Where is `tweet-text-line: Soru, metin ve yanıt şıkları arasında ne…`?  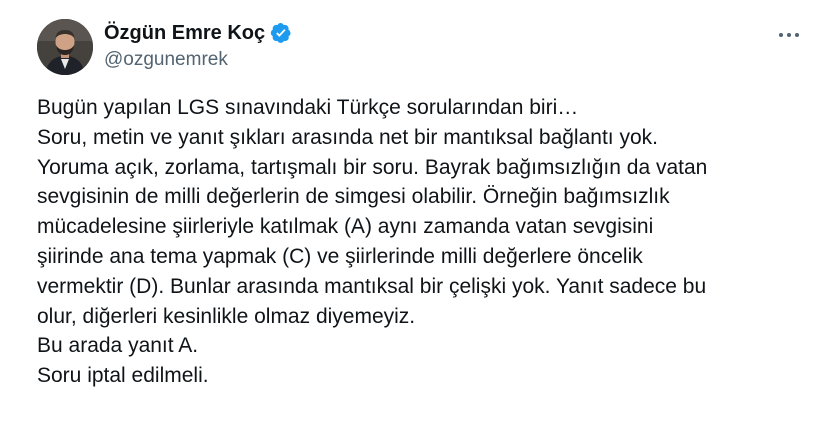 tweet-text-line: Soru, metin ve yanıt şıkları arasında ne… is located at coordinates (347, 137).